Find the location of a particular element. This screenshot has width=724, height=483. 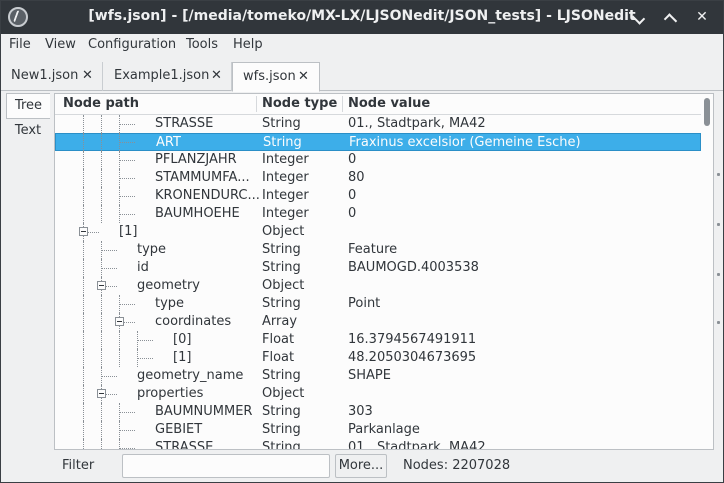

node-type: Object is located at coordinates (283, 231).